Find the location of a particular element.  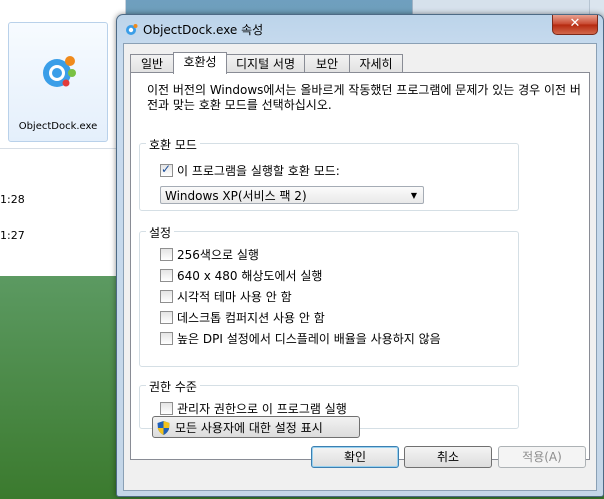

setting-disable-dpi-scaling-checkbox is located at coordinates (166, 338).